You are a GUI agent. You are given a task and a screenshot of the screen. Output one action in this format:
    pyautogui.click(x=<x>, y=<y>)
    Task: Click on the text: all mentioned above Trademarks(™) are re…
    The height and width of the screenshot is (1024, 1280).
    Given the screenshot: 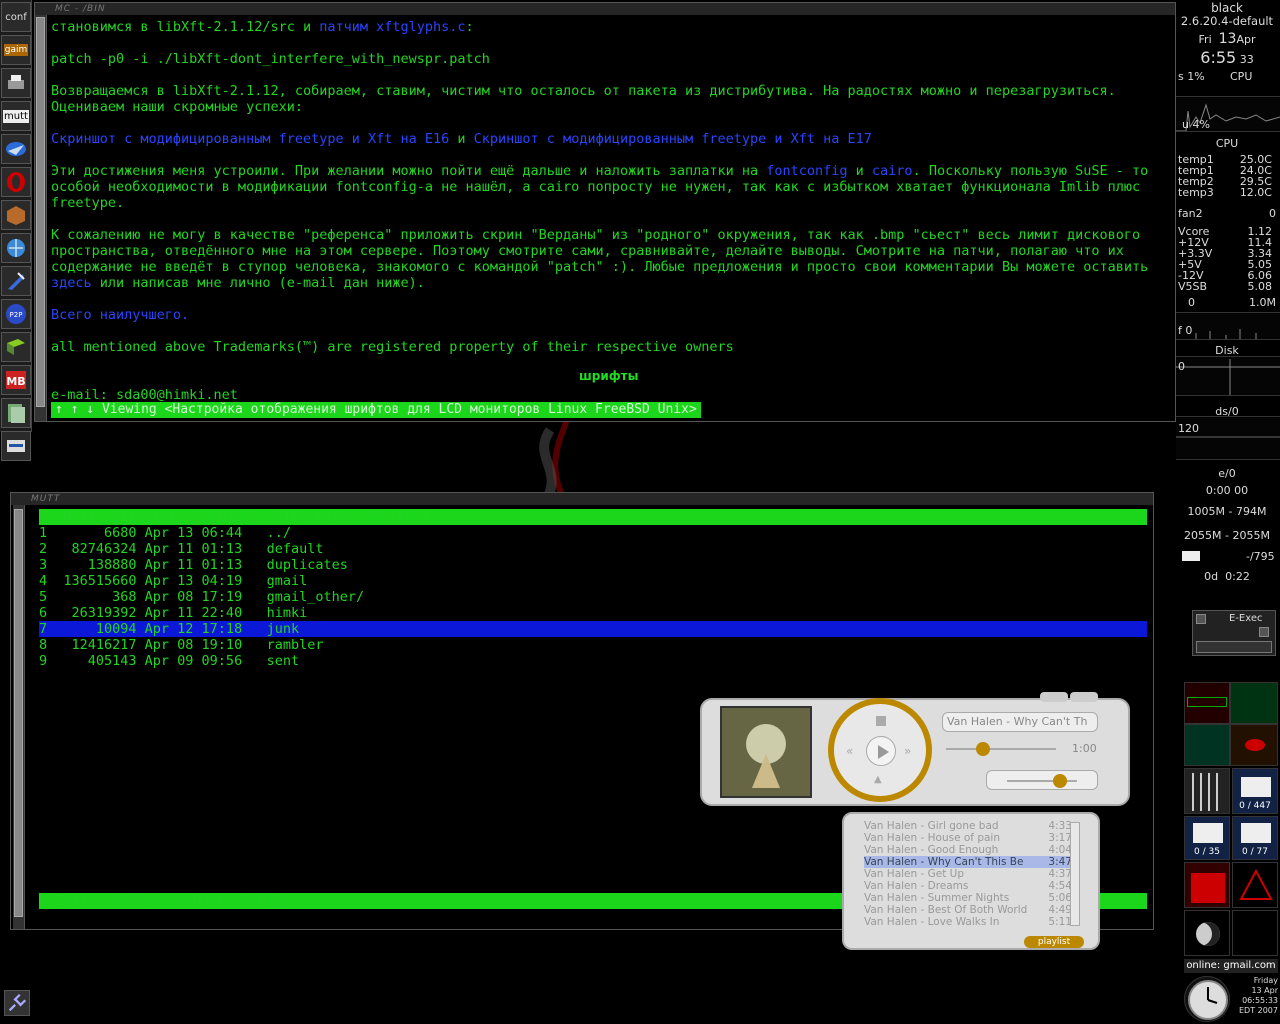 What is the action you would take?
    pyautogui.click(x=392, y=347)
    